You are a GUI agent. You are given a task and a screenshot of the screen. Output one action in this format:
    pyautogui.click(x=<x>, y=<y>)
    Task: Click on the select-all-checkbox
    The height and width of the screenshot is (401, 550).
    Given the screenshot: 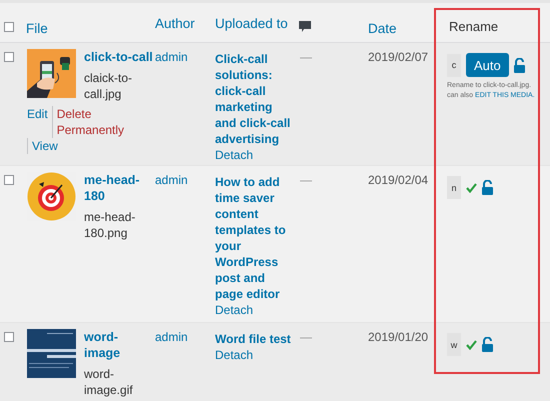 What is the action you would take?
    pyautogui.click(x=9, y=27)
    